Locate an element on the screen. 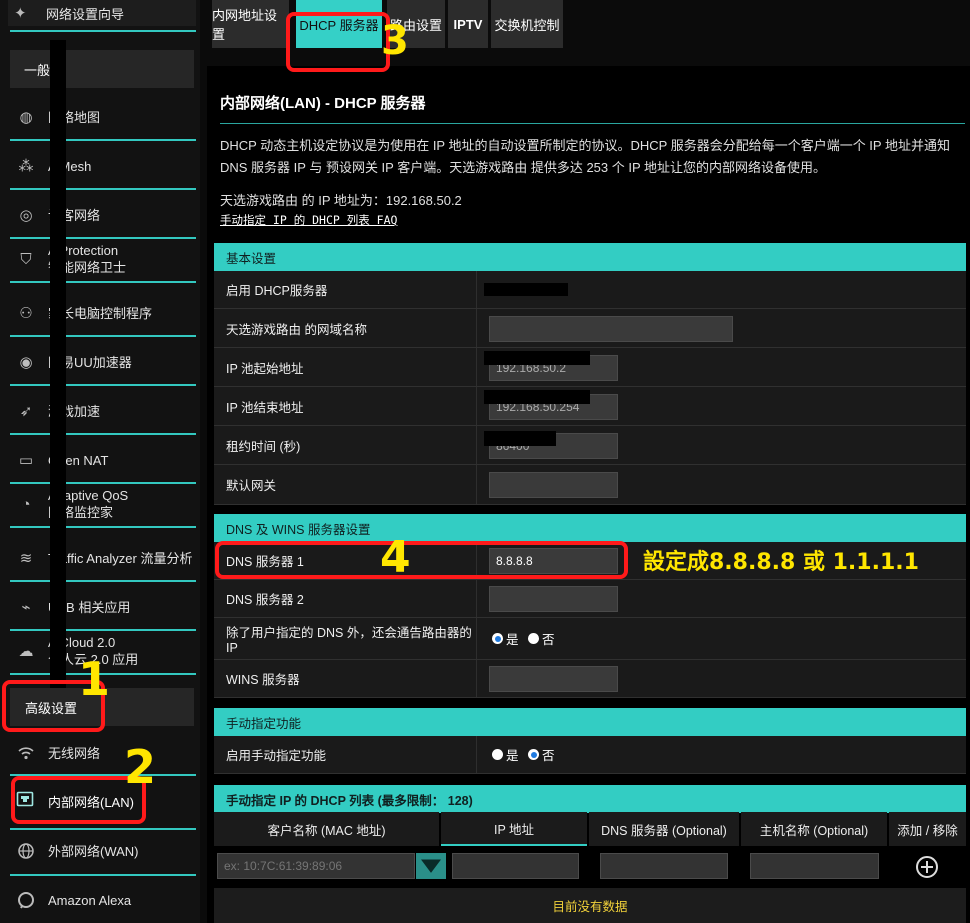 The height and width of the screenshot is (923, 970). sidebar-item-label: 无线网络 is located at coordinates (74, 753).